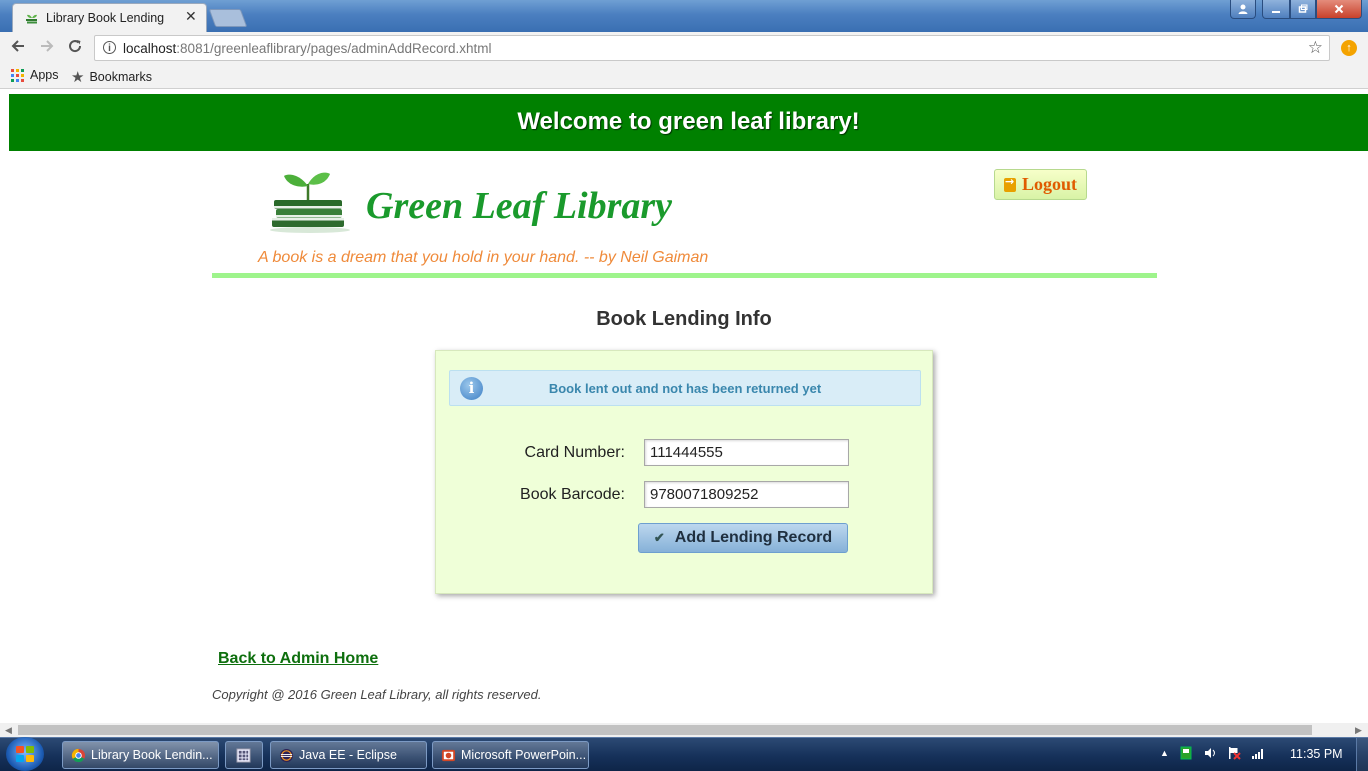 The image size is (1368, 771). What do you see at coordinates (109, 47) in the screenshot?
I see `info-icon: i` at bounding box center [109, 47].